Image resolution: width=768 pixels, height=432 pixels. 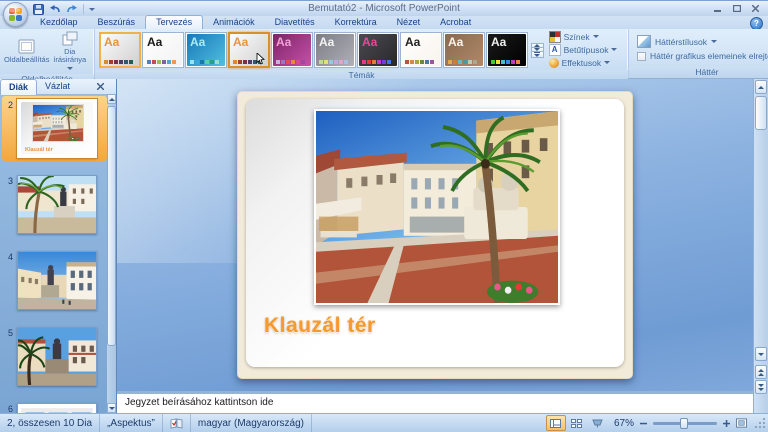 What do you see at coordinates (320, 326) in the screenshot?
I see `slide-title: Klauzál tér` at bounding box center [320, 326].